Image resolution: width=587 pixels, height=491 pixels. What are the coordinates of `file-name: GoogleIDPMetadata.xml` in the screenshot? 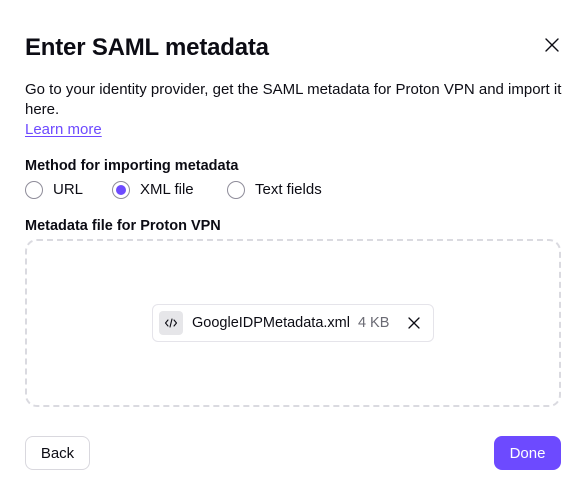 It's located at (271, 323).